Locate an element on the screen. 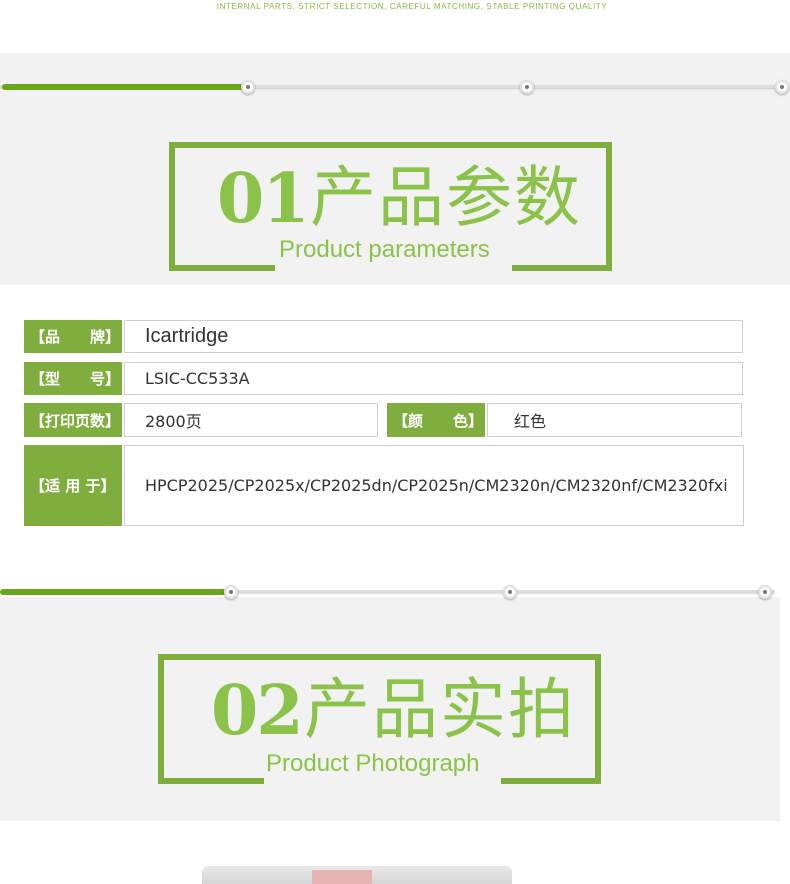  pages-value: 2800页 is located at coordinates (251, 420).